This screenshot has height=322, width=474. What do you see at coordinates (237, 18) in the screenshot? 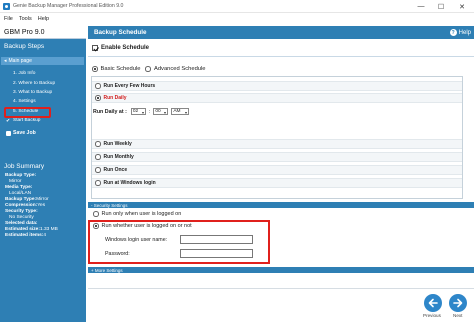
I see `menu-bar: File Tools Help` at bounding box center [237, 18].